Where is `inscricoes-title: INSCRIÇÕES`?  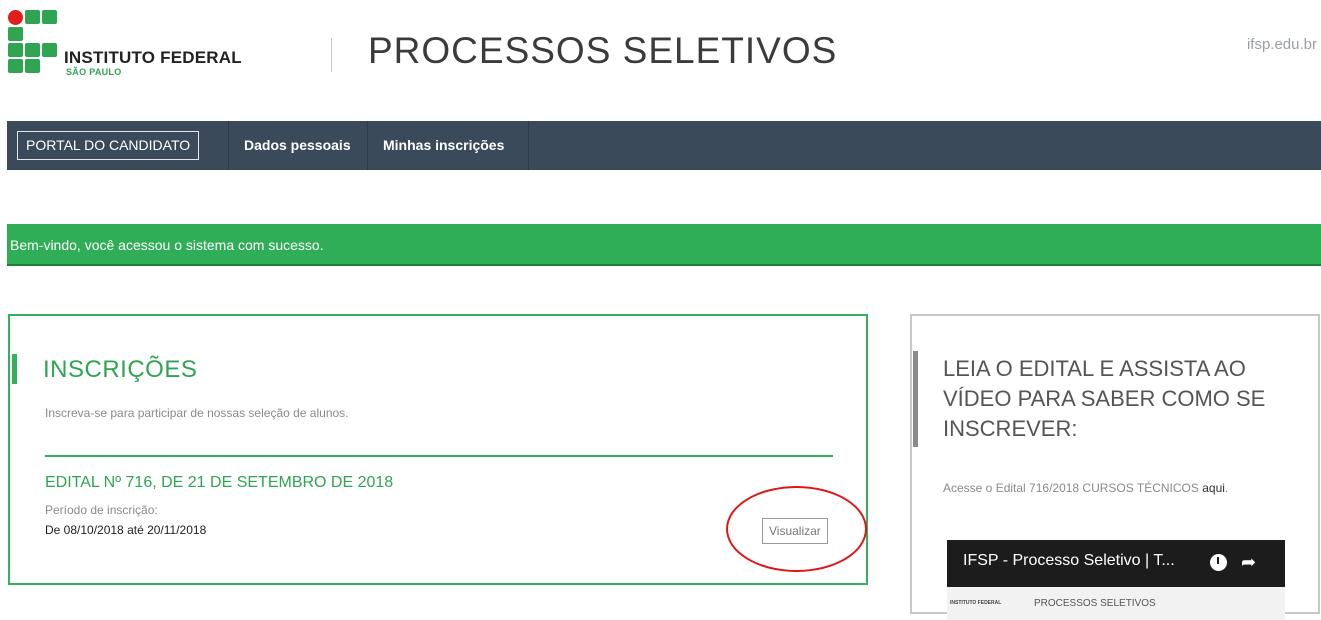
inscricoes-title: INSCRIÇÕES is located at coordinates (120, 369).